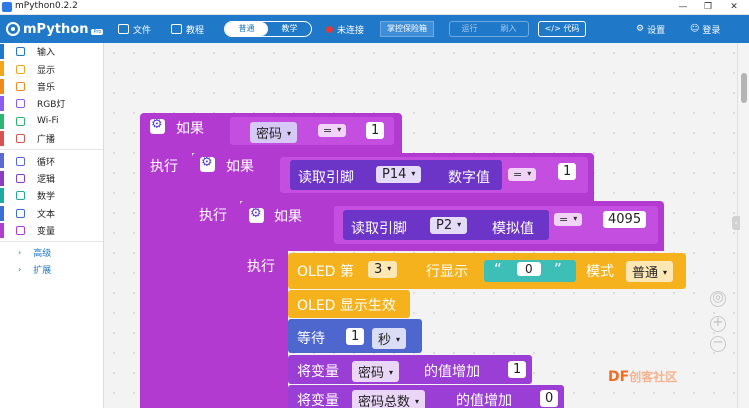  I want to click on if-label-middle: 如果, so click(240, 167).